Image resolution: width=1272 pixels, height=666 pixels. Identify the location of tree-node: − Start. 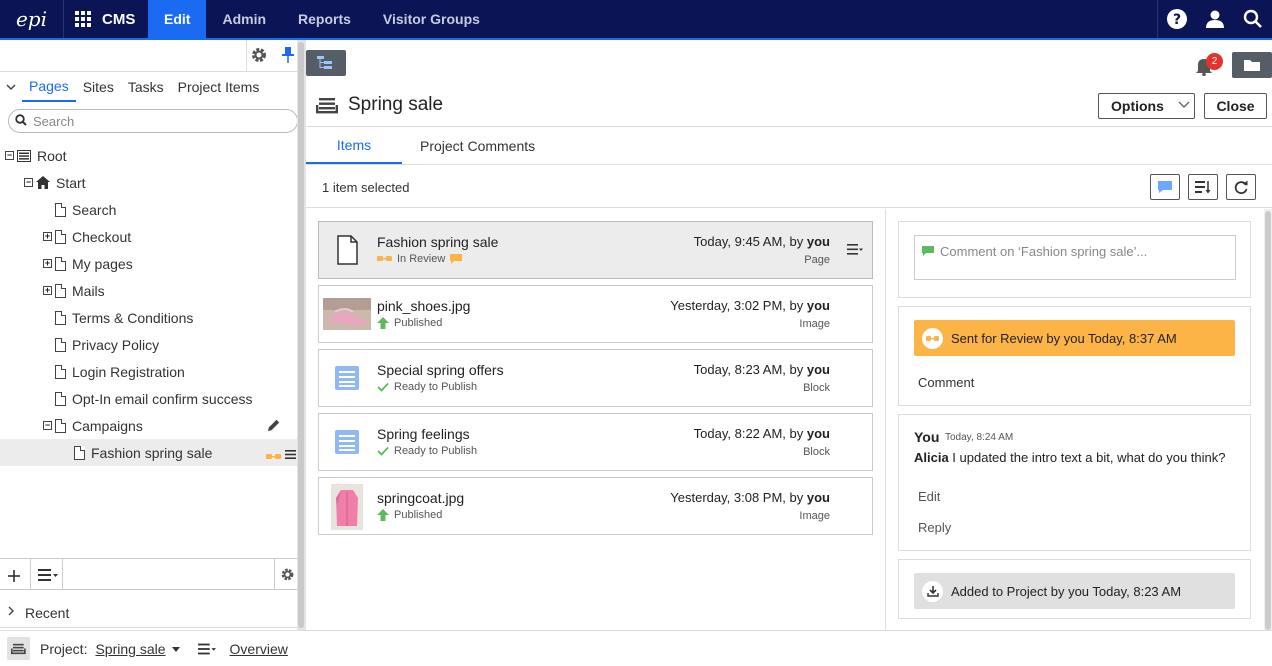
(148, 182).